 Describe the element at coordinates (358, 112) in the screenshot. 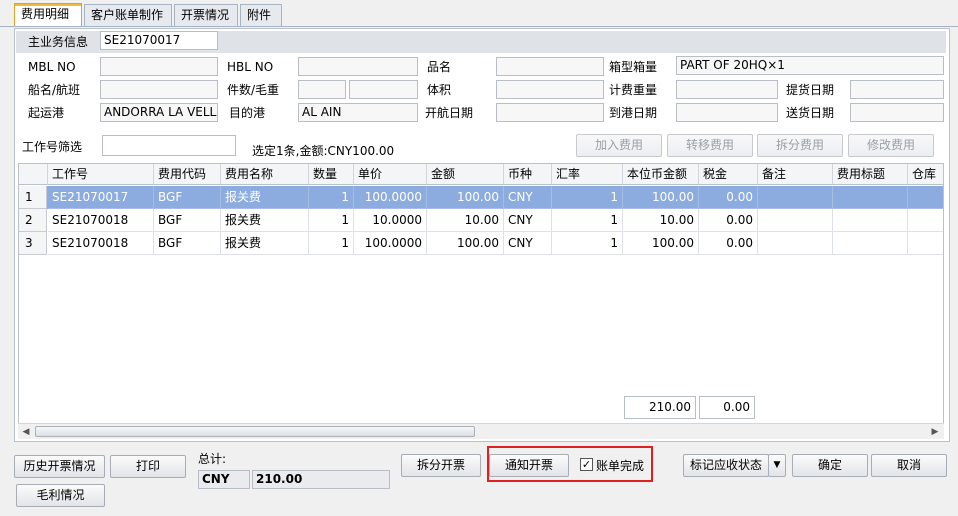

I see `pod-field: AL AIN` at that location.